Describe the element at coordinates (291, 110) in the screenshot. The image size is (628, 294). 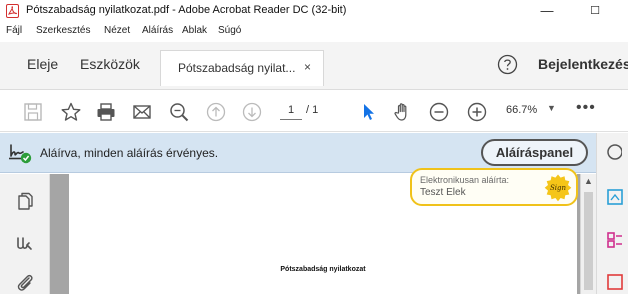
I see `current-page-input: 1` at that location.